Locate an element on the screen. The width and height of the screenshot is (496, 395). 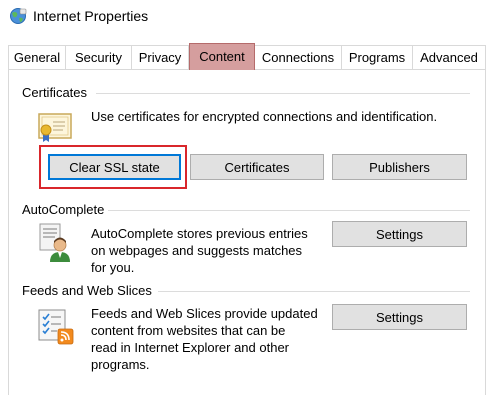
autocomplete-settings-button: Settings is located at coordinates (399, 234).